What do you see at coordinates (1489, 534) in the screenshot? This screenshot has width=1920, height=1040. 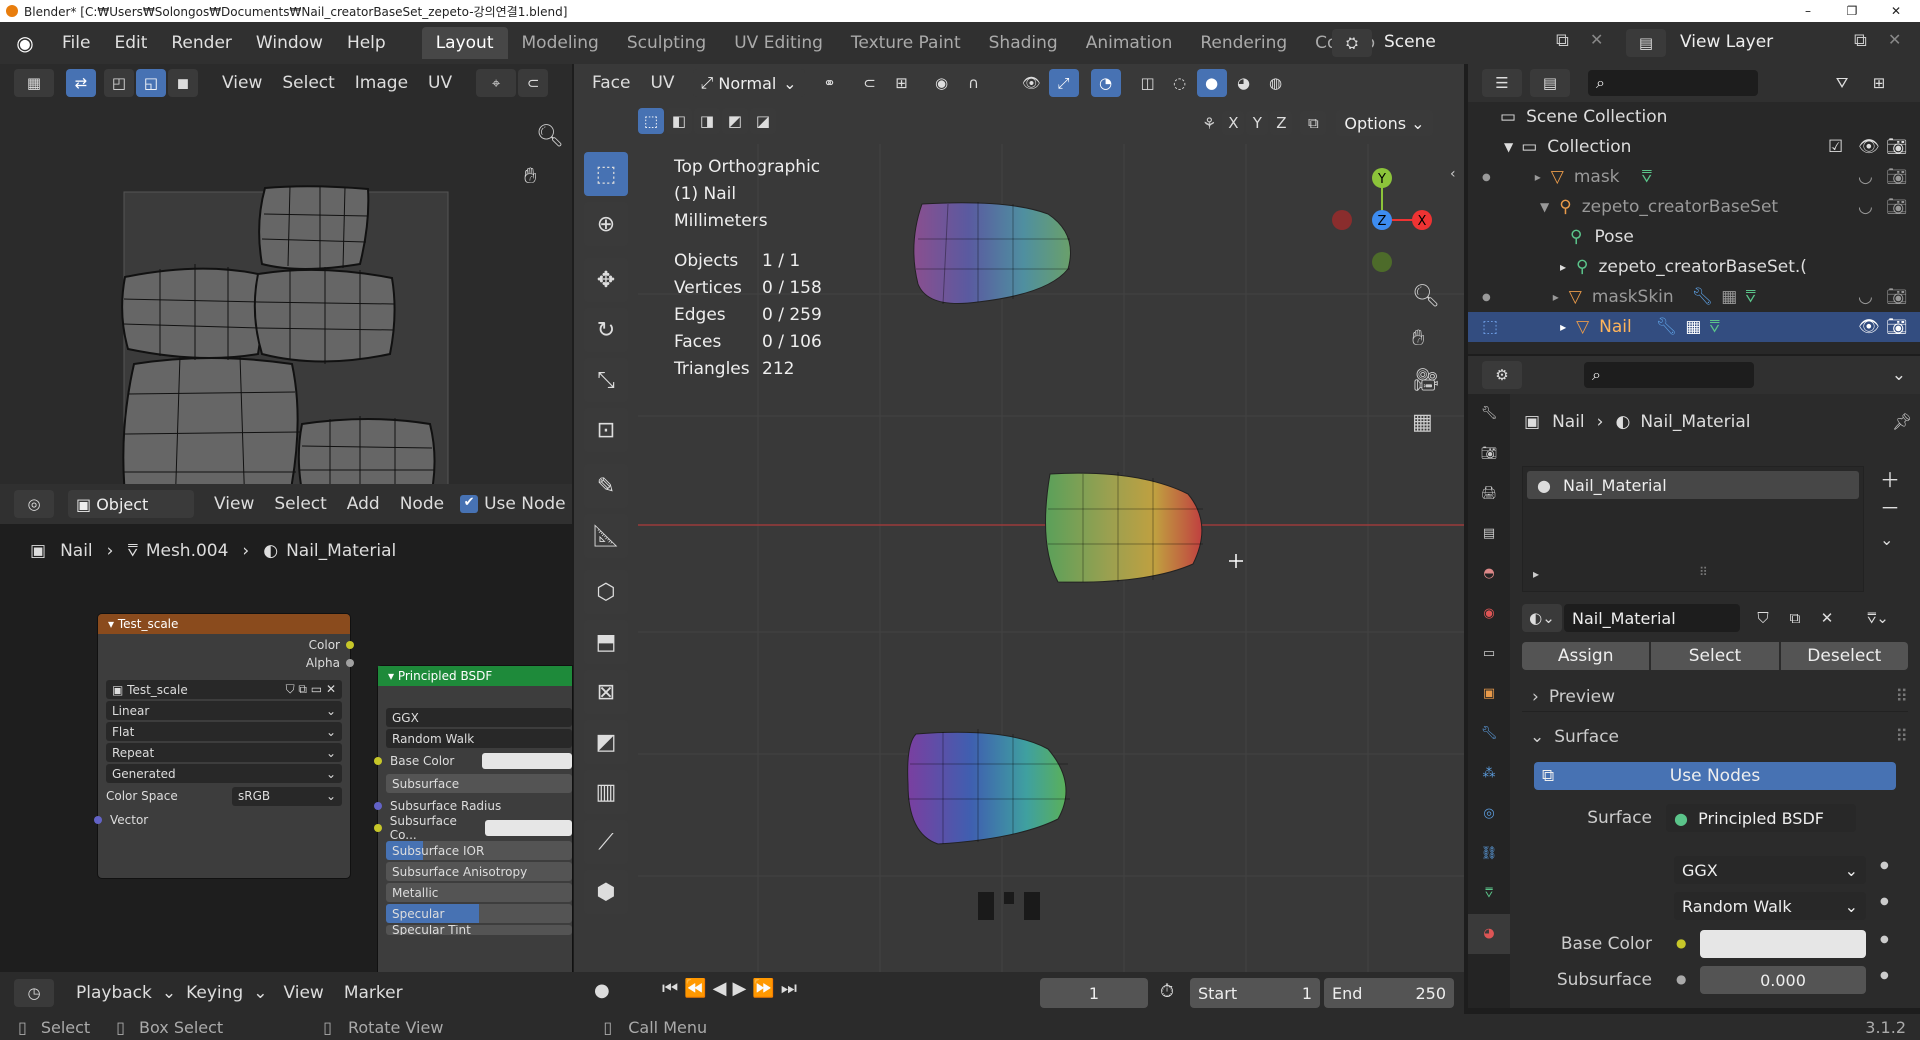 I see `view-layer-tab-icon: ▤` at bounding box center [1489, 534].